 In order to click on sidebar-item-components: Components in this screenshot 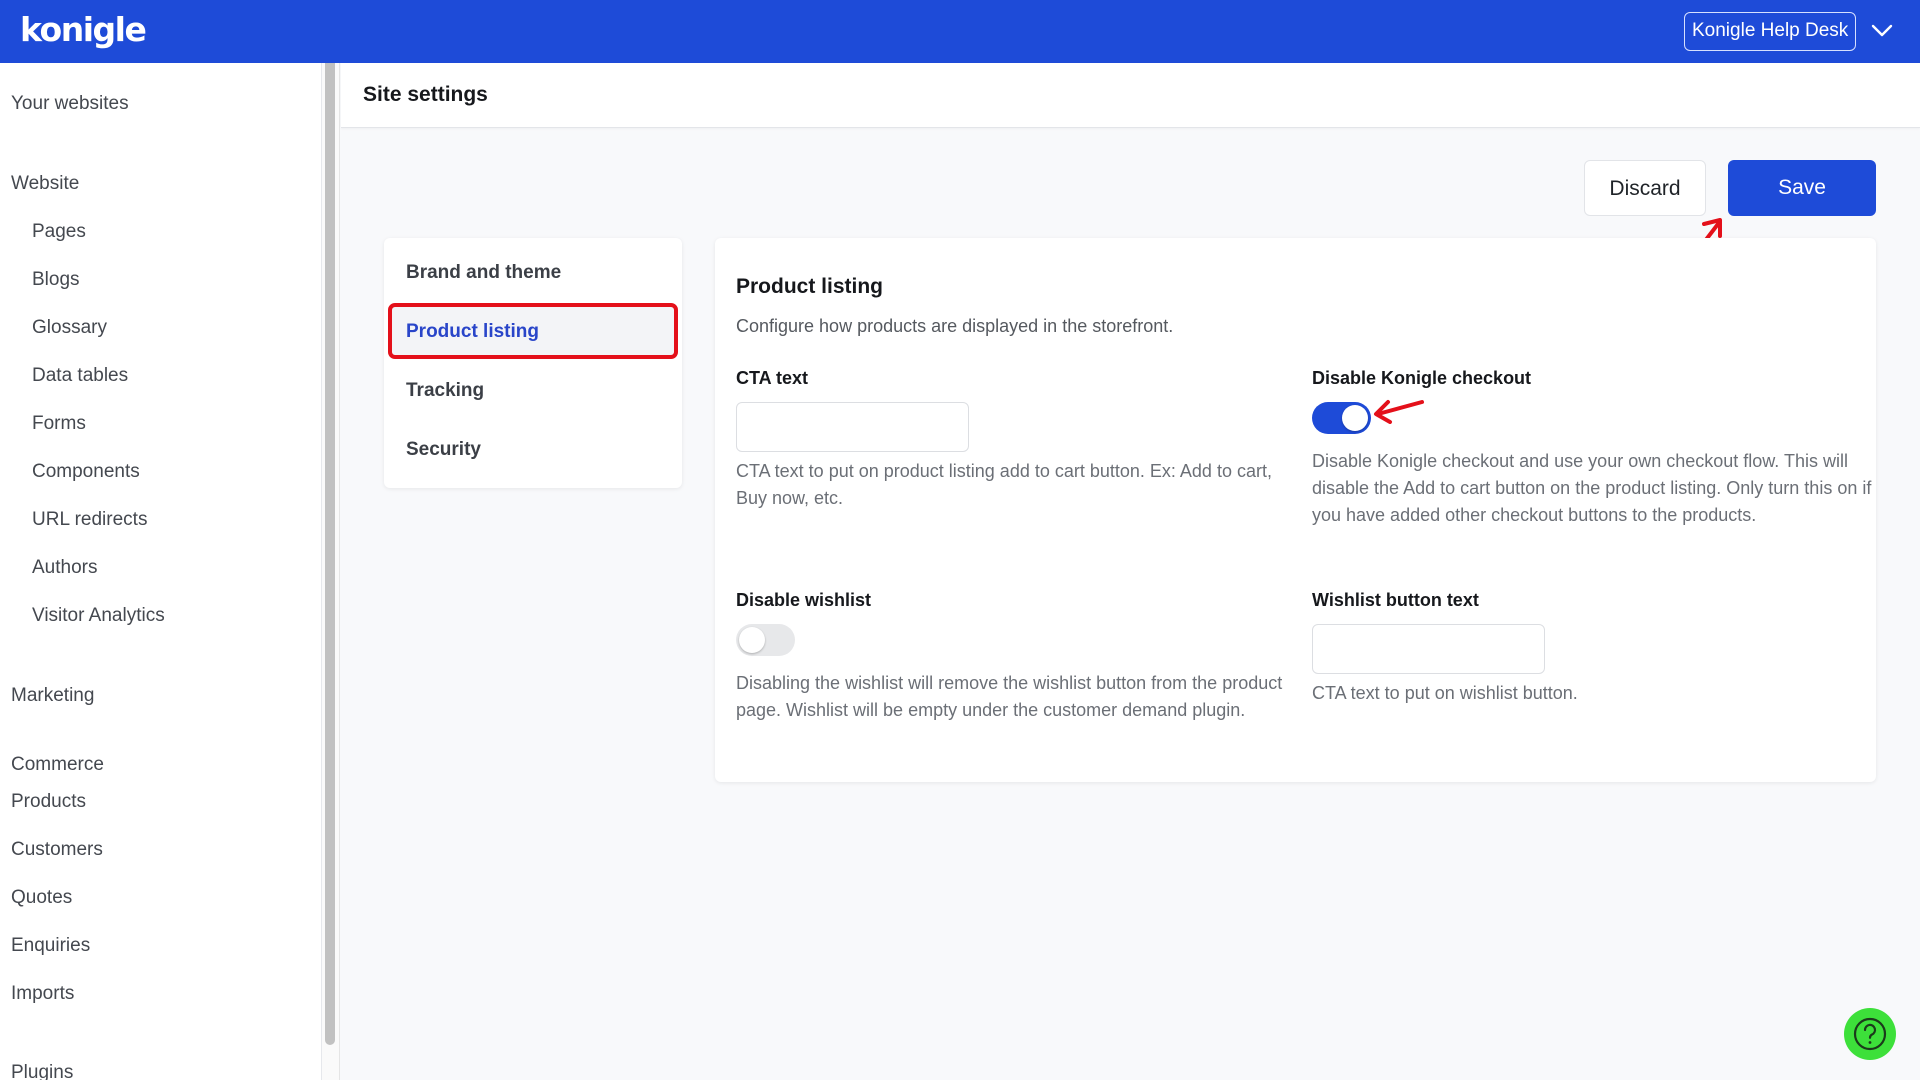, I will do `click(86, 472)`.